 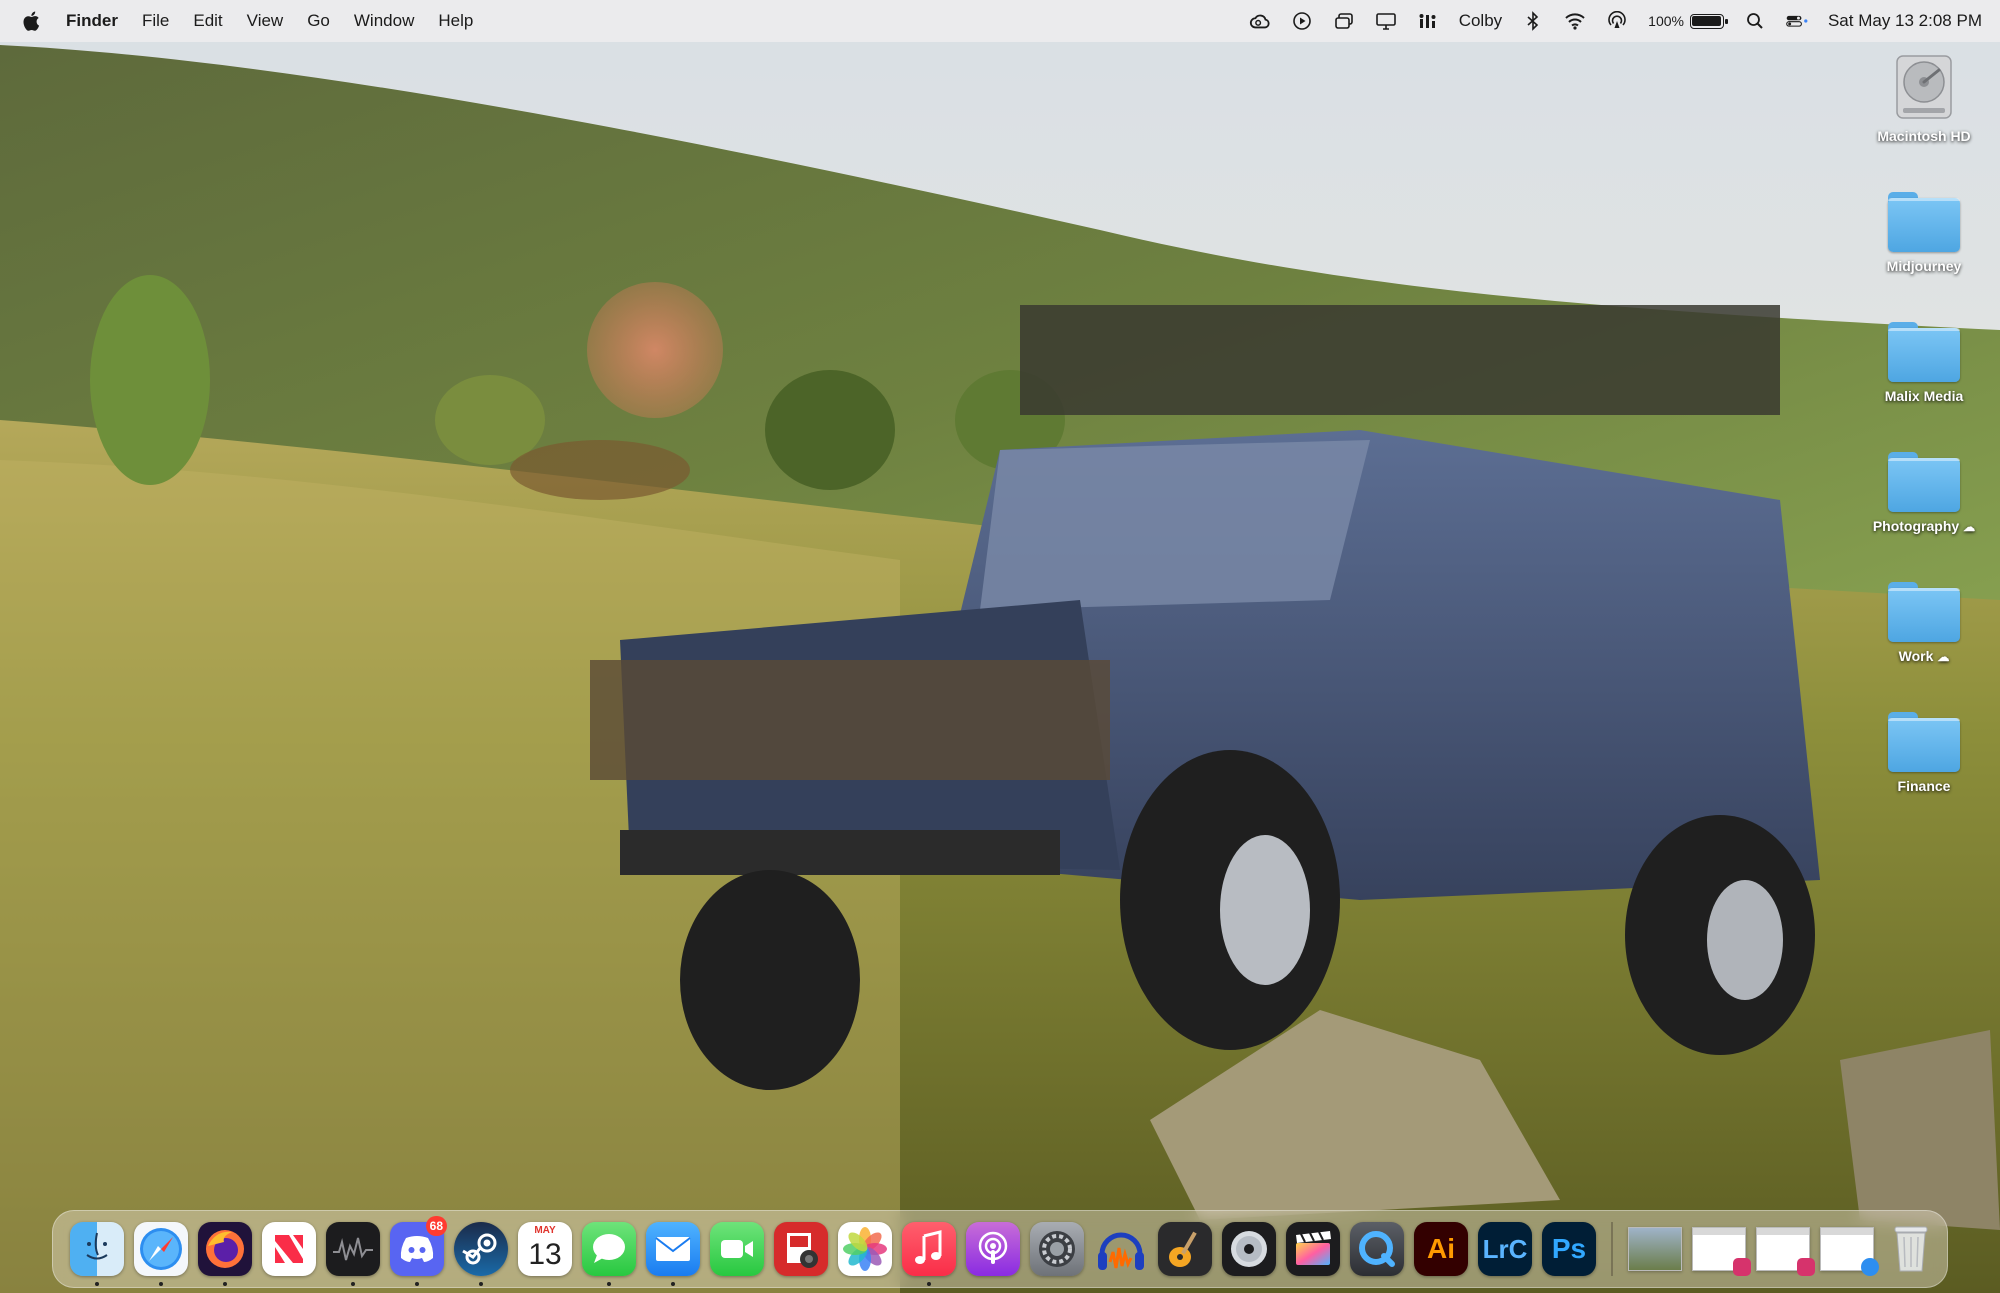 What do you see at coordinates (1428, 21) in the screenshot?
I see `istat-menus-icon` at bounding box center [1428, 21].